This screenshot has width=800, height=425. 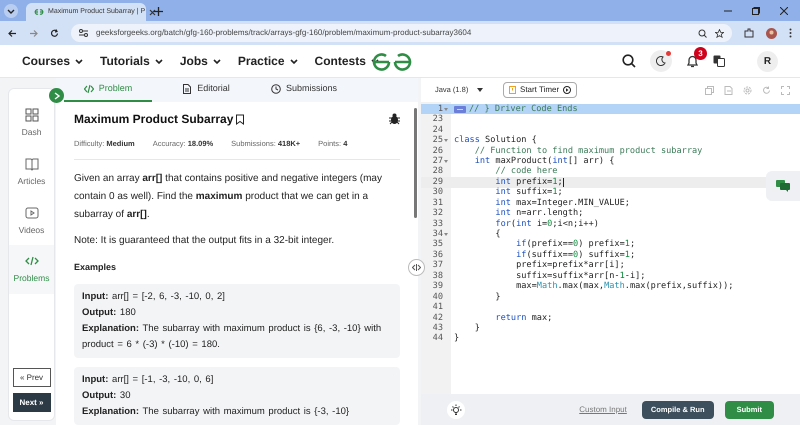 What do you see at coordinates (31, 221) in the screenshot?
I see `sidebar-item: Videos` at bounding box center [31, 221].